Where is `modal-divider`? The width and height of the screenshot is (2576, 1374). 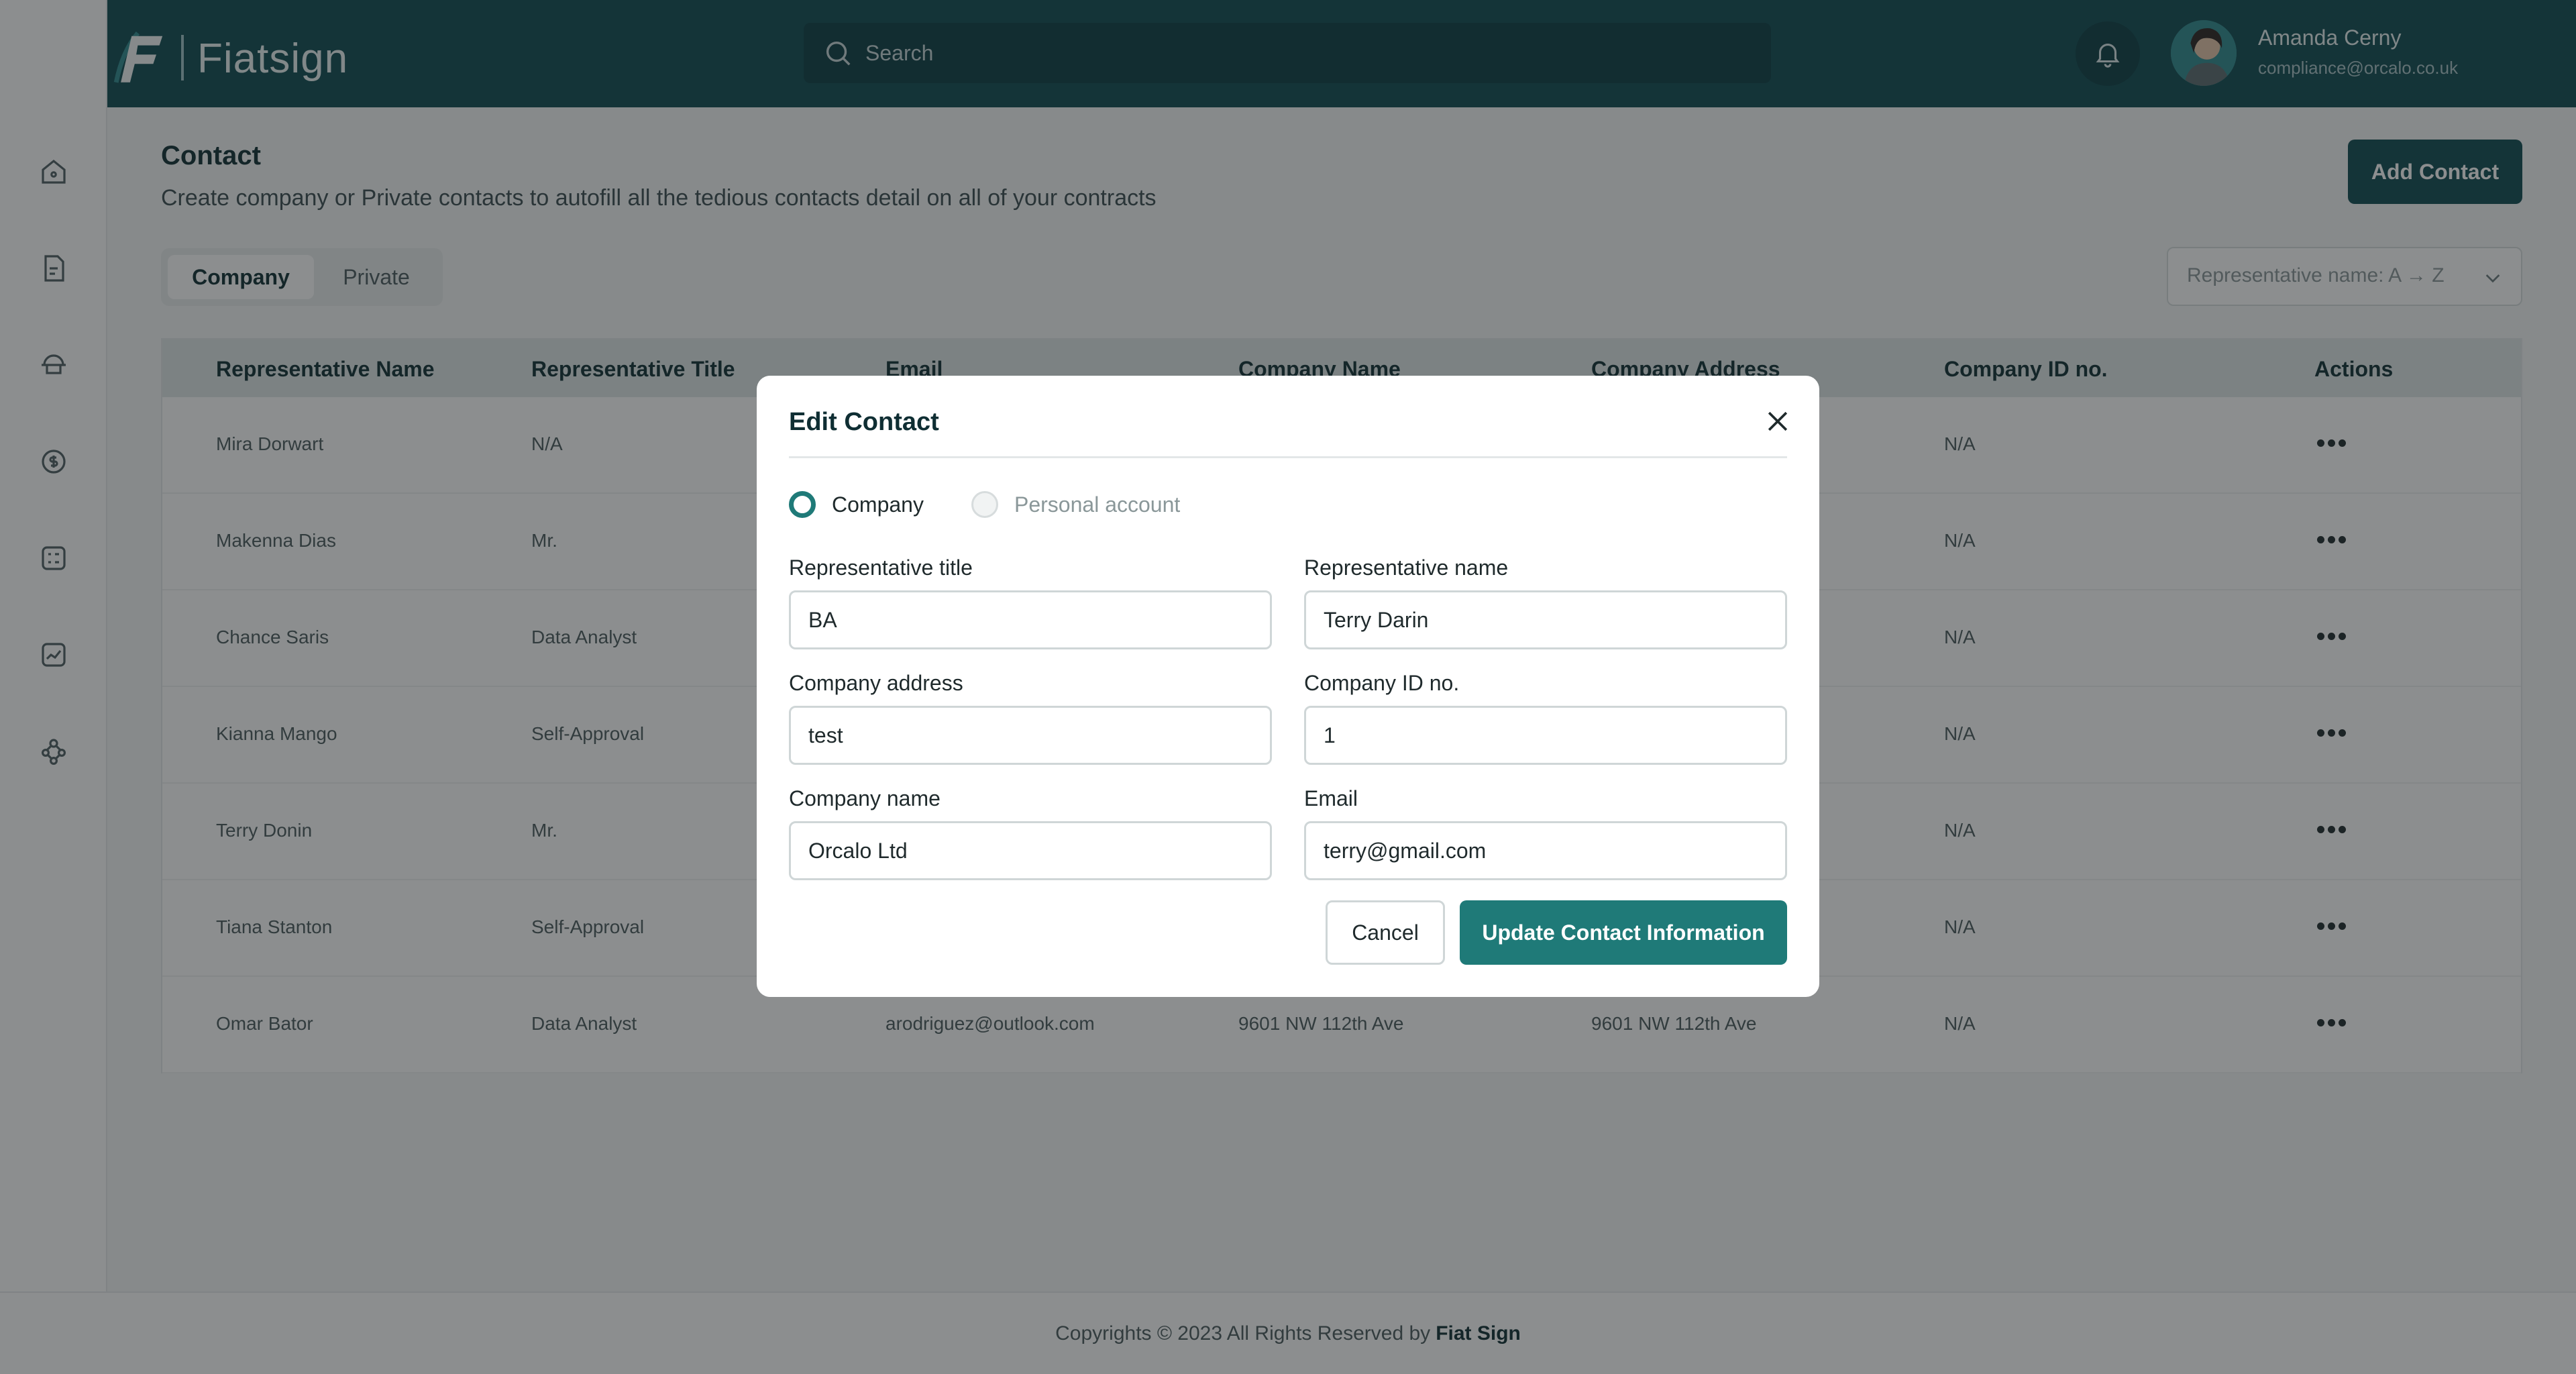
modal-divider is located at coordinates (1288, 457).